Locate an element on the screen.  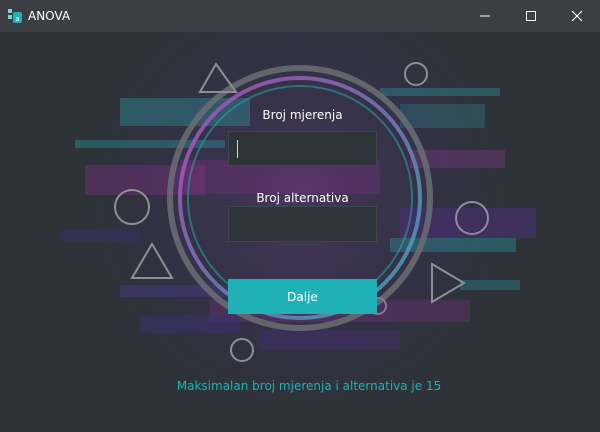
maximize-button is located at coordinates (531, 16).